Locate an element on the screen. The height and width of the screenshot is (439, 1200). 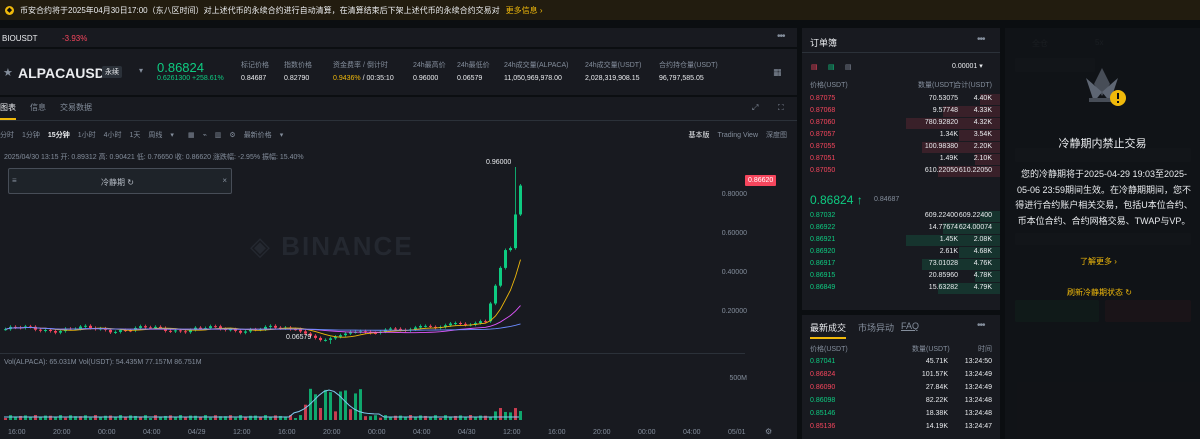
strip-change: -3.93% is located at coordinates (75, 38).